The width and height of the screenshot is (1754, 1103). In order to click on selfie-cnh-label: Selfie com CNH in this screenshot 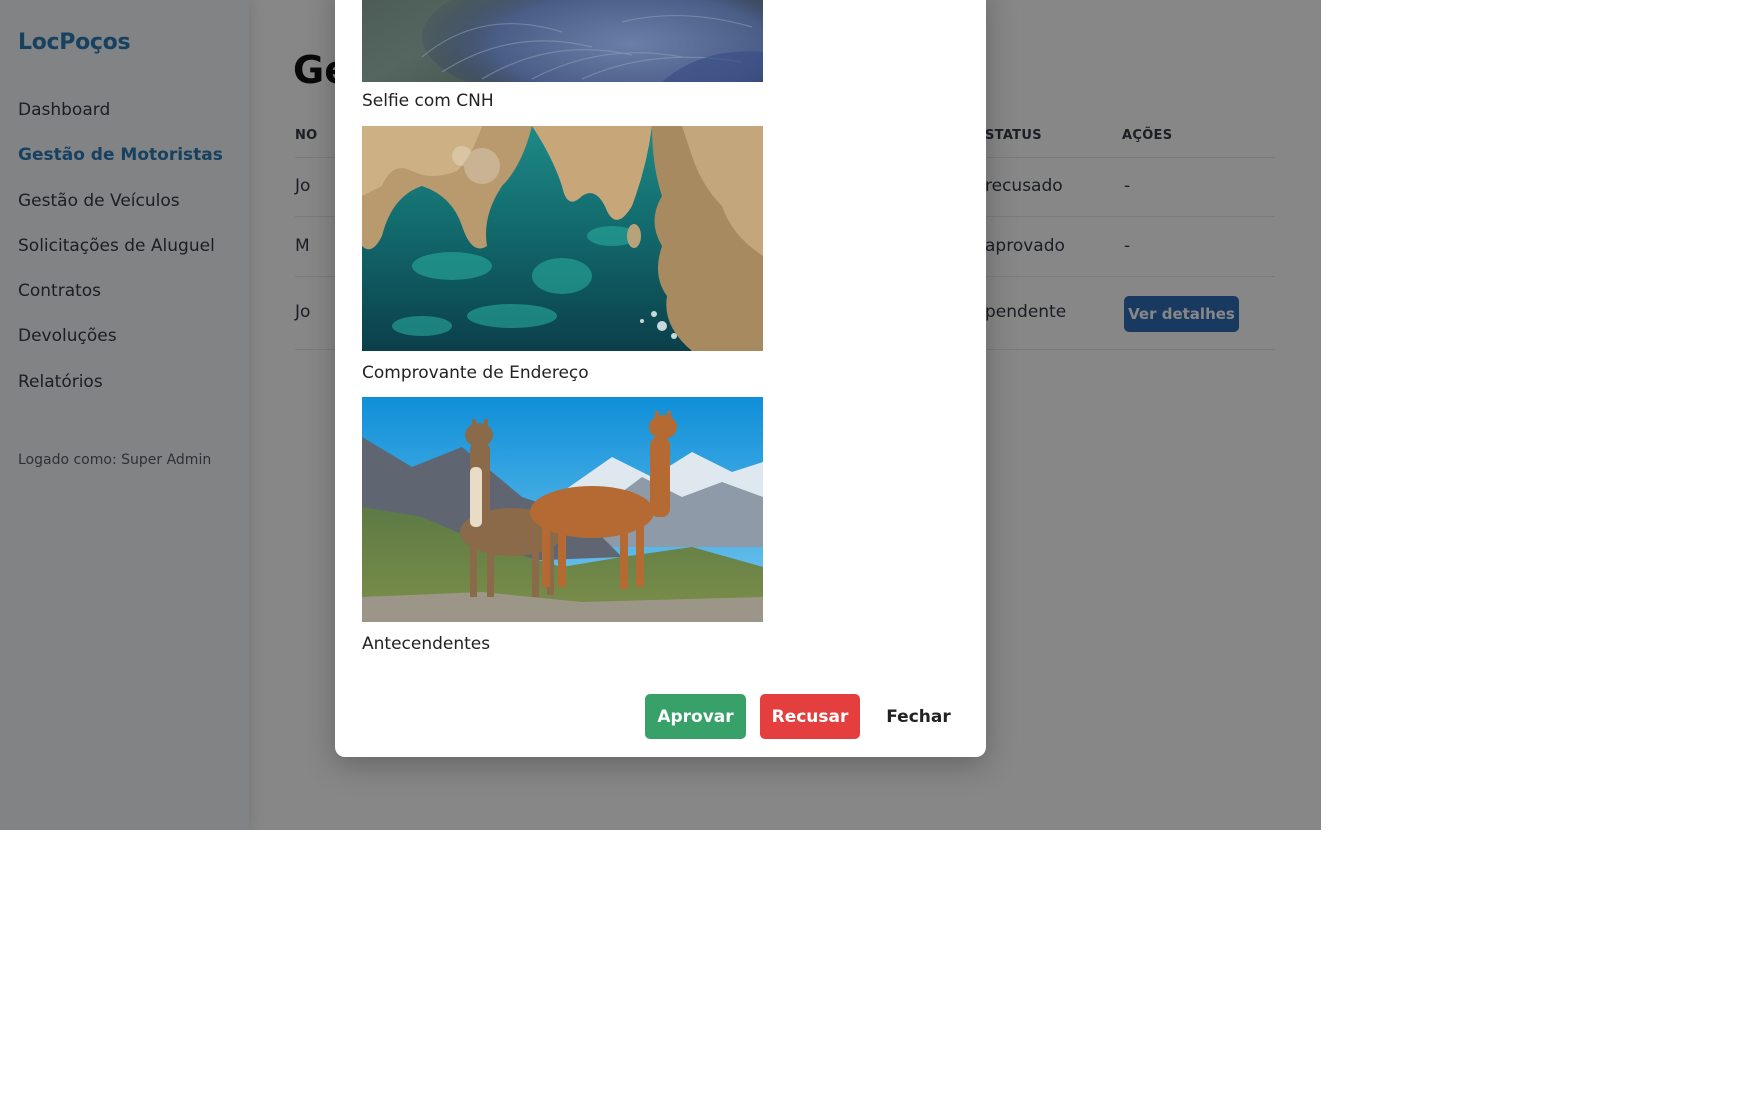, I will do `click(428, 101)`.